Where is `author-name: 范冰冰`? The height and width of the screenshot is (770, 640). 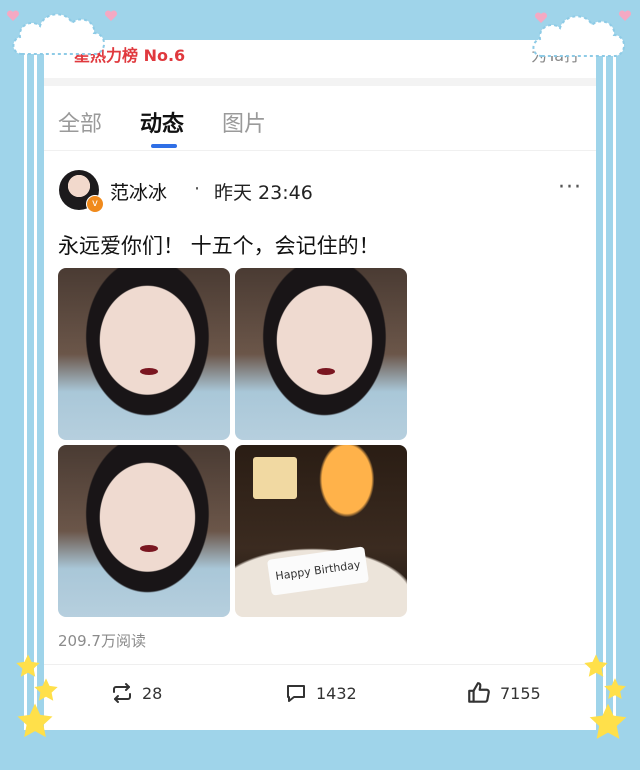 author-name: 范冰冰 is located at coordinates (138, 191).